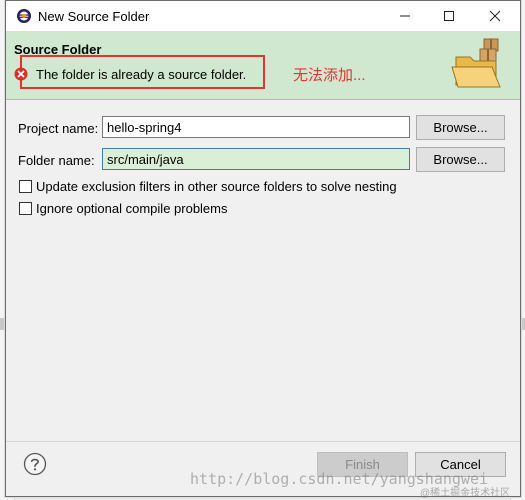  I want to click on ignore-optional-label: Ignore optional compile problems, so click(132, 208).